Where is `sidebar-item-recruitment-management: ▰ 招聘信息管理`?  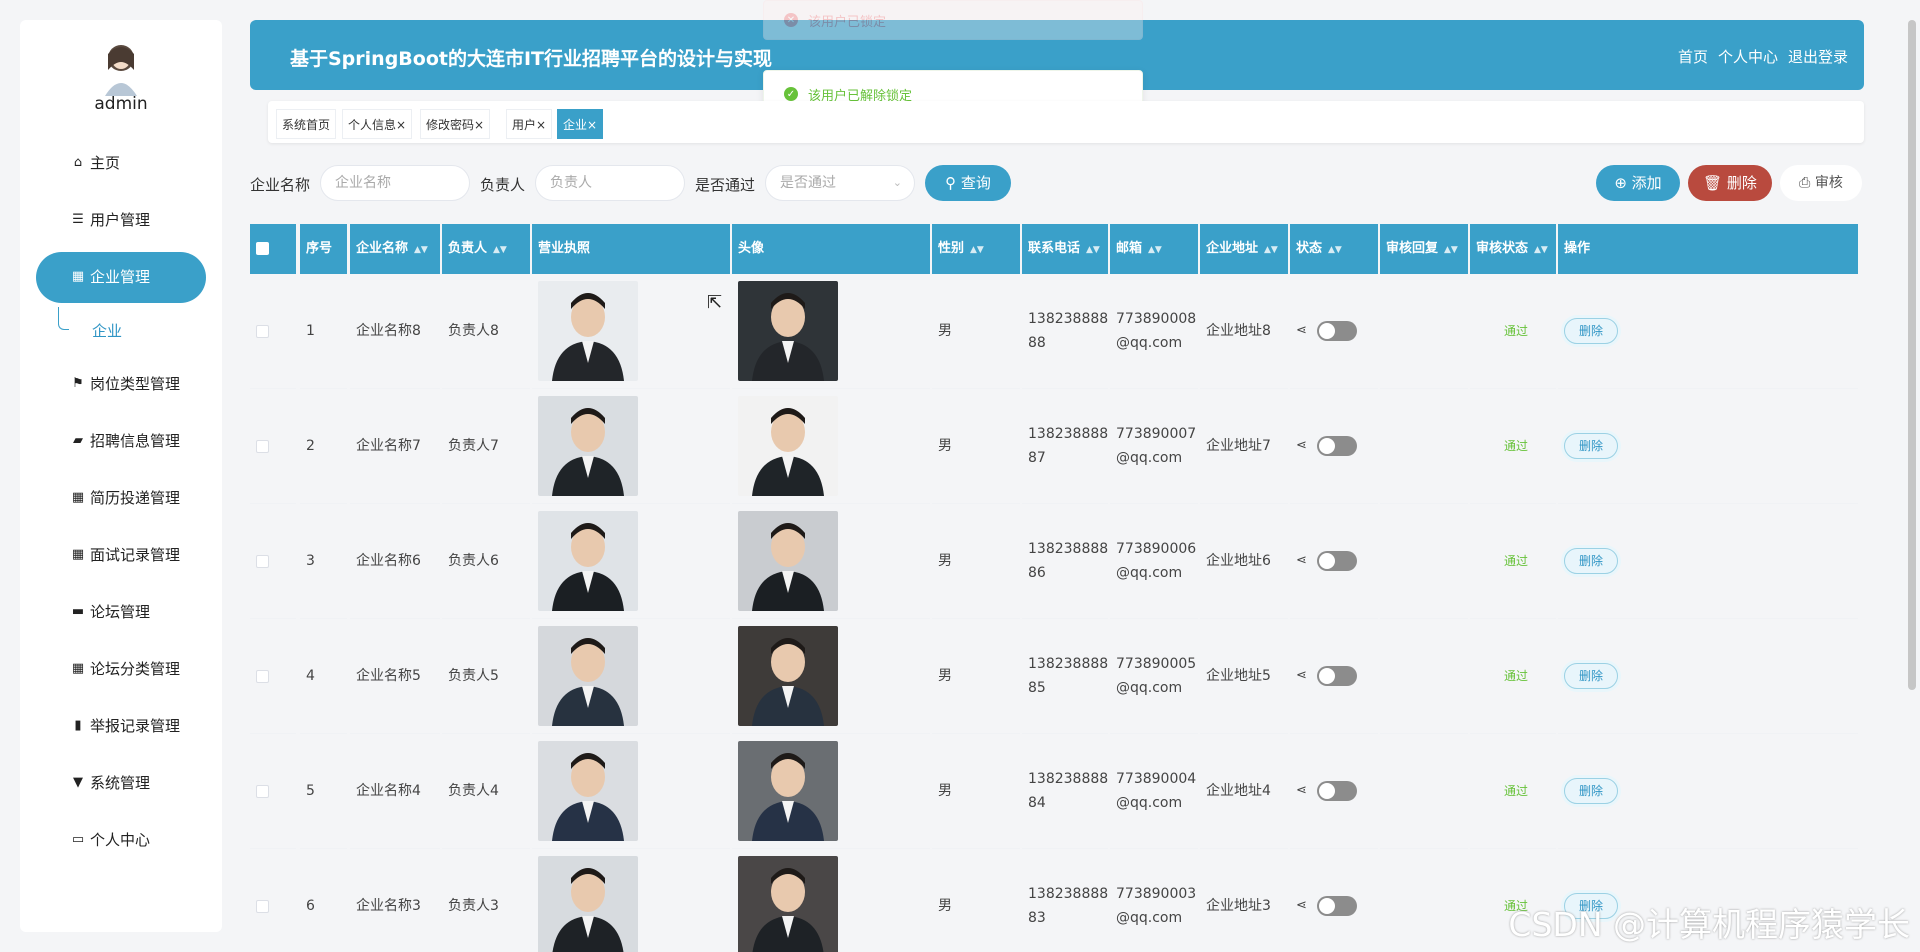 sidebar-item-recruitment-management: ▰ 招聘信息管理 is located at coordinates (121, 440).